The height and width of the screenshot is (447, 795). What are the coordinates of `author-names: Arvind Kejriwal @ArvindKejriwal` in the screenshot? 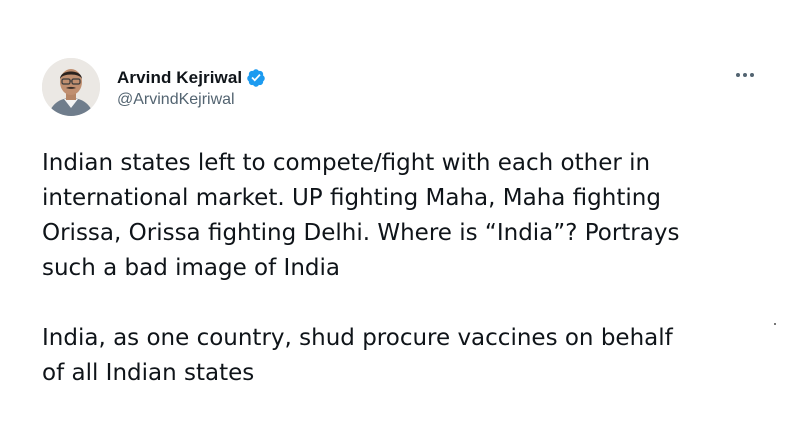 It's located at (191, 87).